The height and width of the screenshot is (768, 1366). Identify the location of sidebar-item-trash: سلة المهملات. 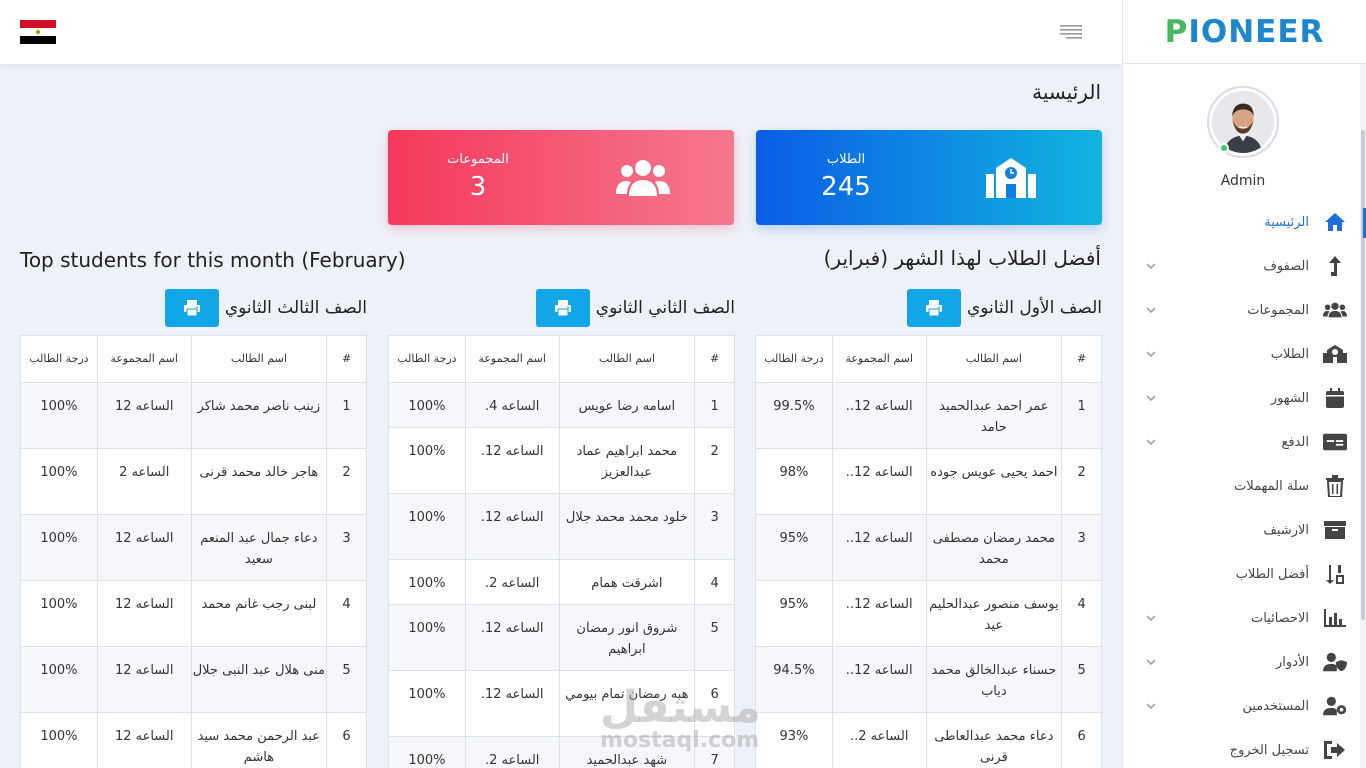
(1242, 486).